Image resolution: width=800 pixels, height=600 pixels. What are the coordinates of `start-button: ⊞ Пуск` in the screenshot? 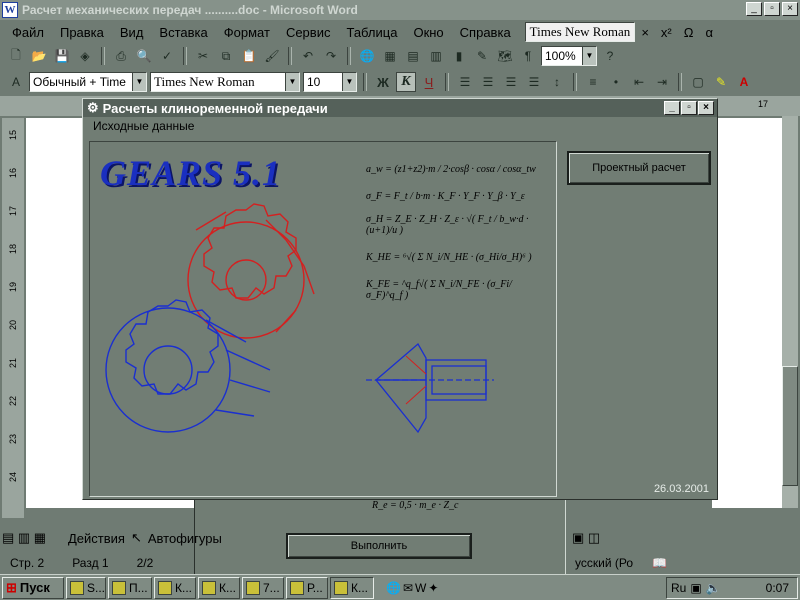 It's located at (33, 587).